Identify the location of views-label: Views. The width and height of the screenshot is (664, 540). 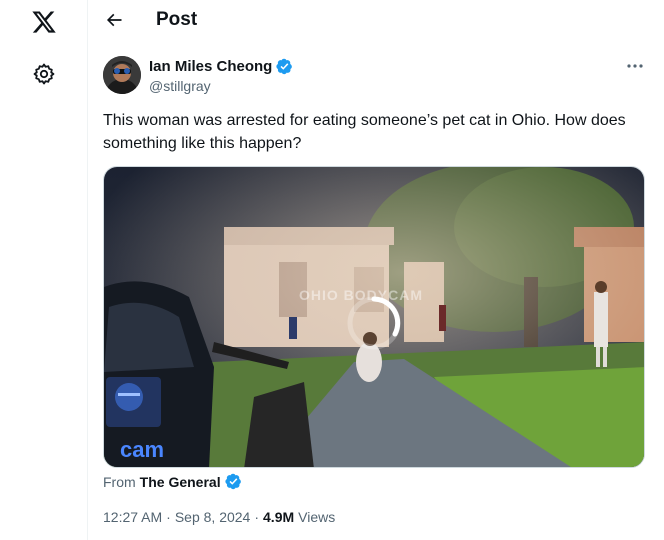
(317, 517).